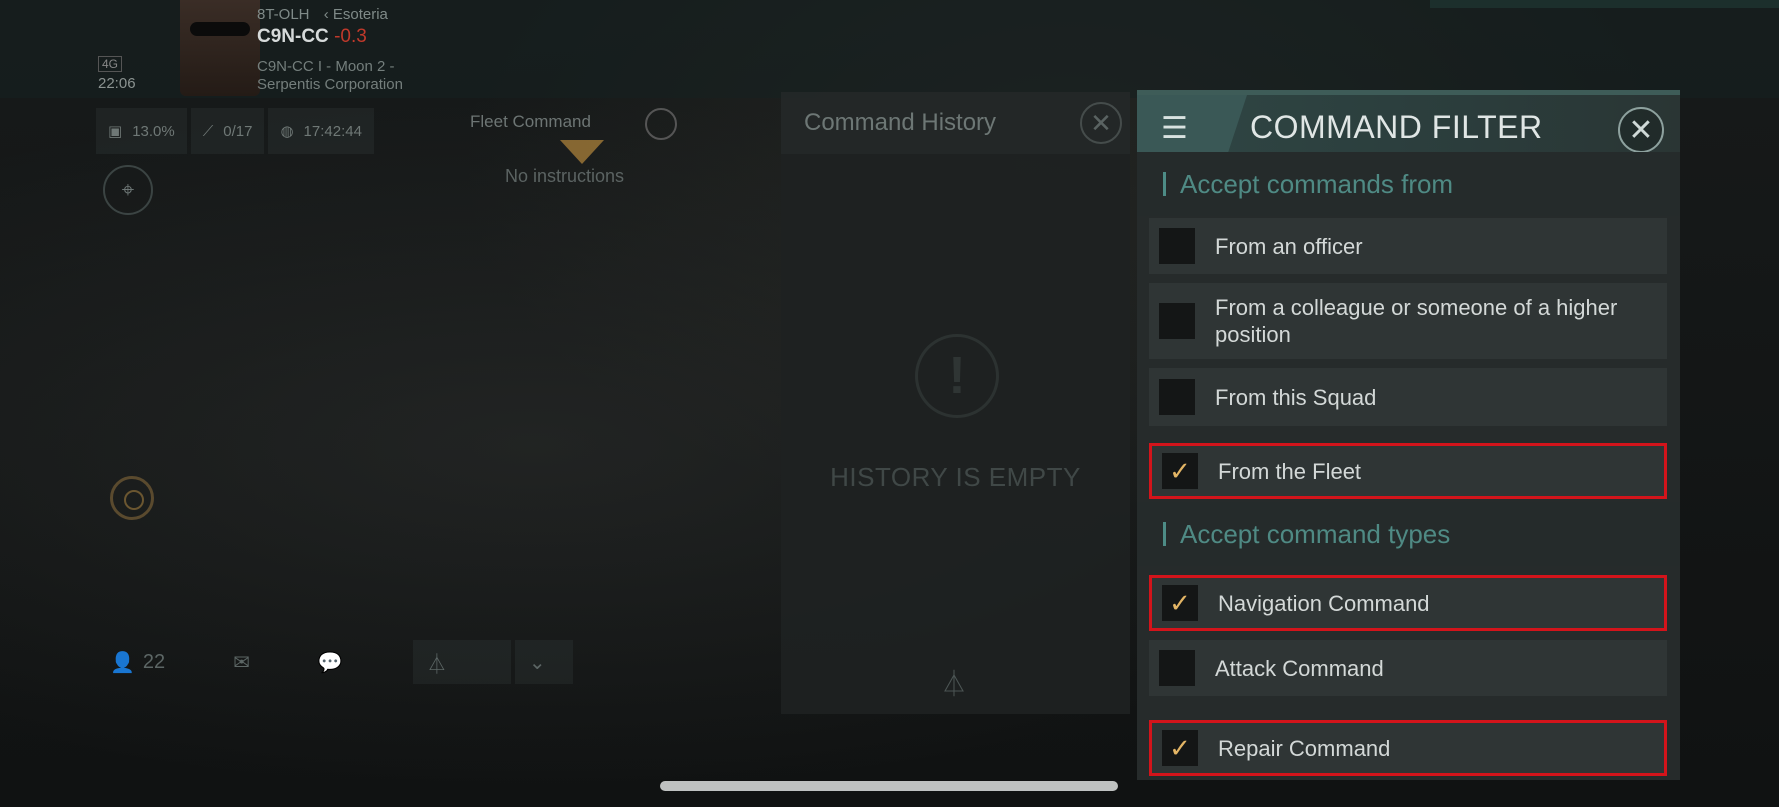 This screenshot has width=1779, height=807. I want to click on section-title: Accept commands from, so click(1317, 183).